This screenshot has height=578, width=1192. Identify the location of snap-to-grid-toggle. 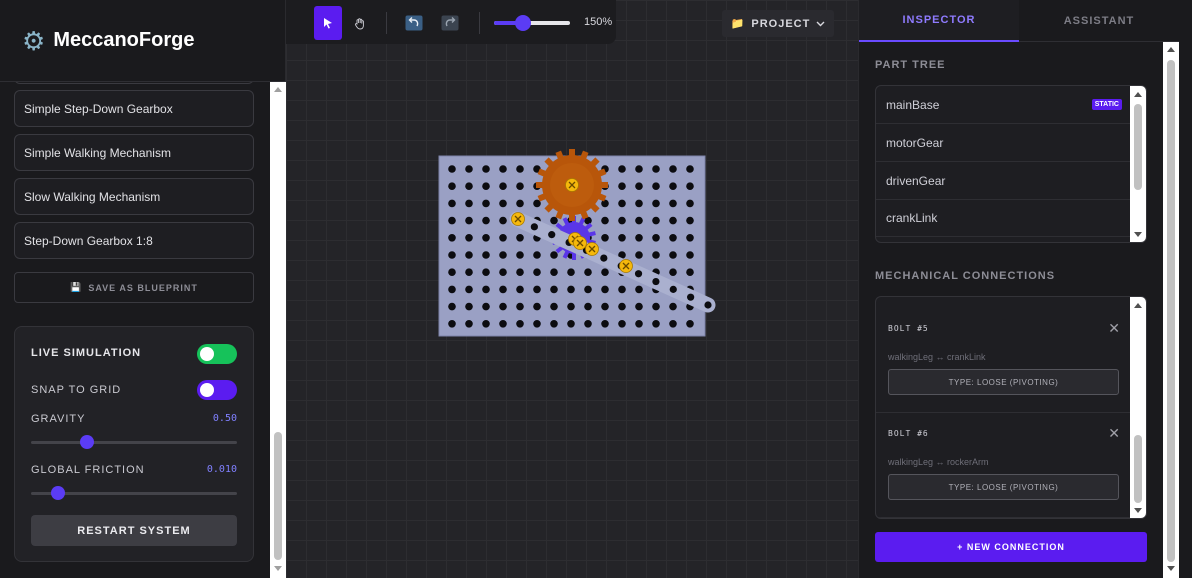
(217, 390).